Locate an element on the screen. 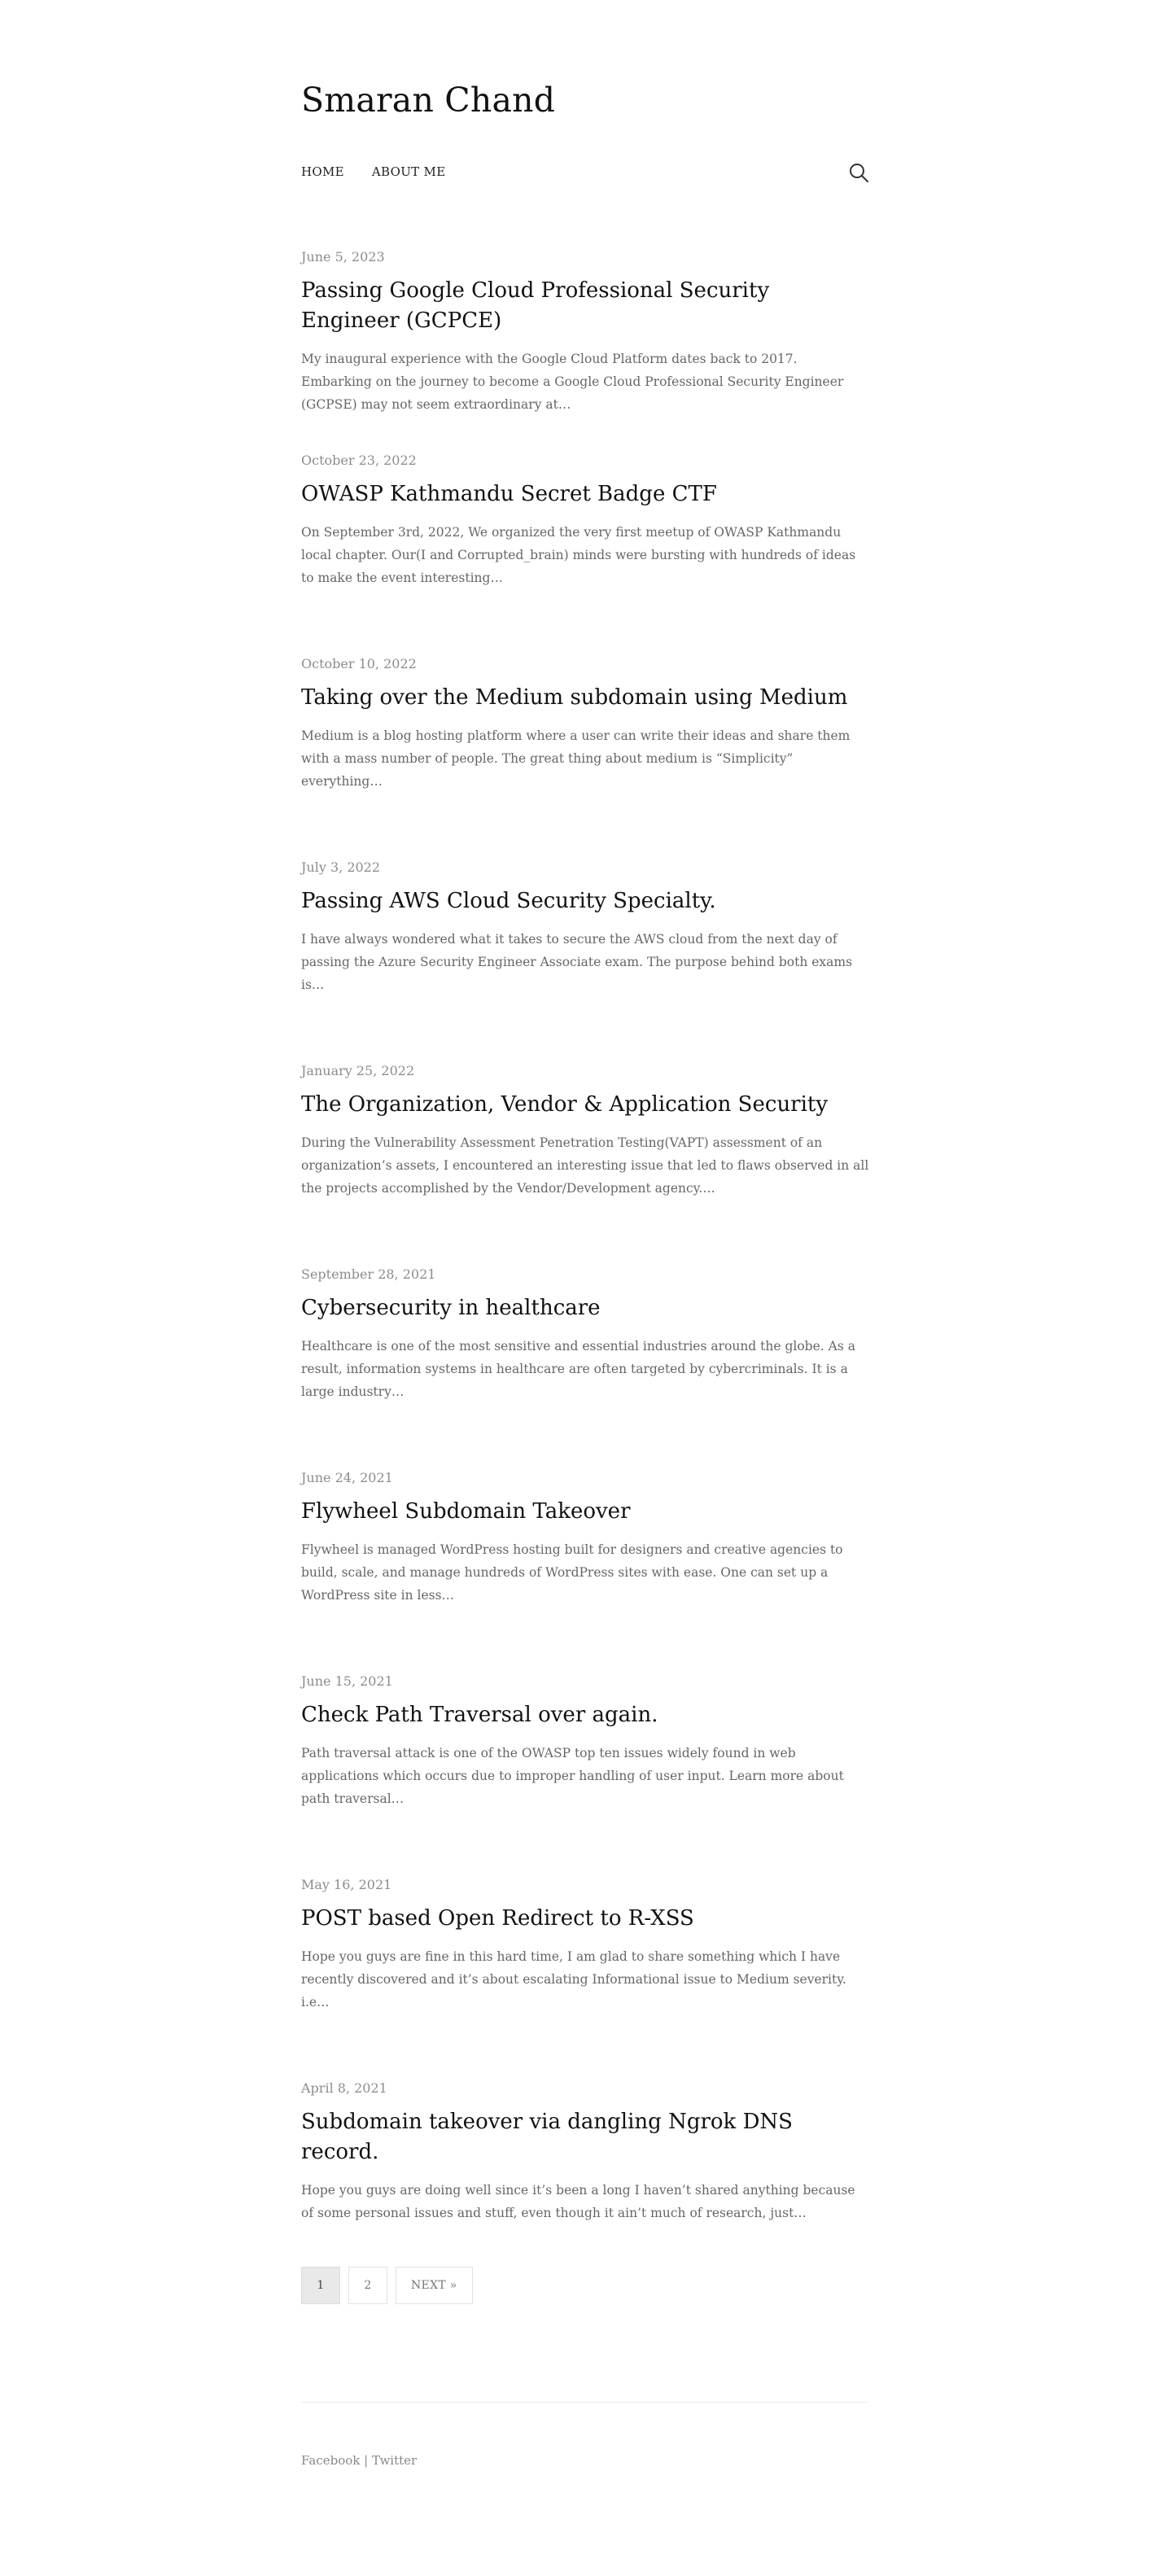 The height and width of the screenshot is (2576, 1172). post-title: Flywheel Subdomain Takeover is located at coordinates (585, 1512).